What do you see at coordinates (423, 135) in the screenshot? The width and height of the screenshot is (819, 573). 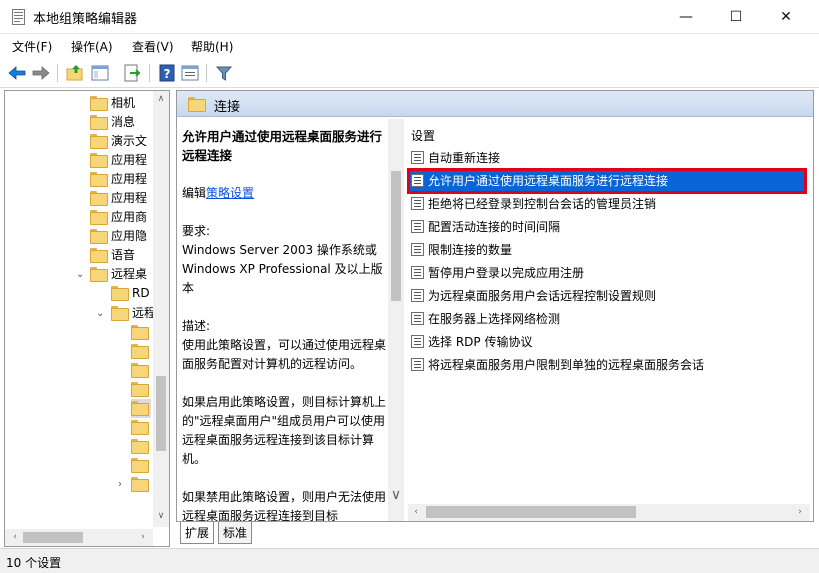 I see `settings-column-header: 设置` at bounding box center [423, 135].